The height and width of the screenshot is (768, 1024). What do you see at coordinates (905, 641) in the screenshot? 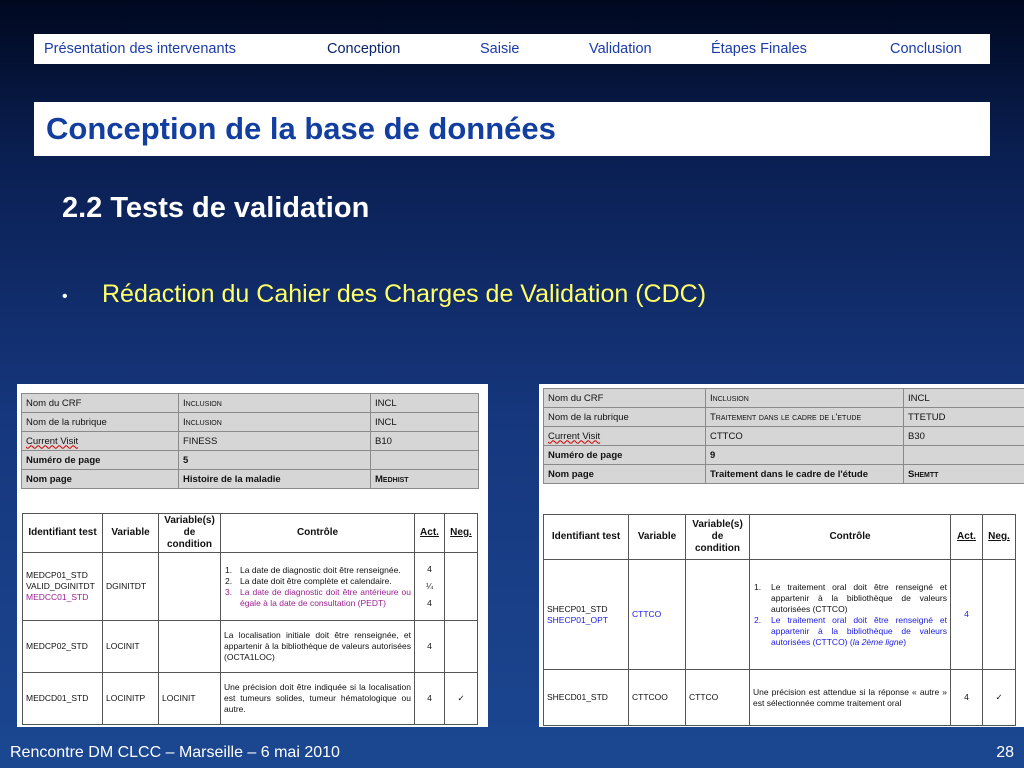
I see `control-text-end: )` at bounding box center [905, 641].